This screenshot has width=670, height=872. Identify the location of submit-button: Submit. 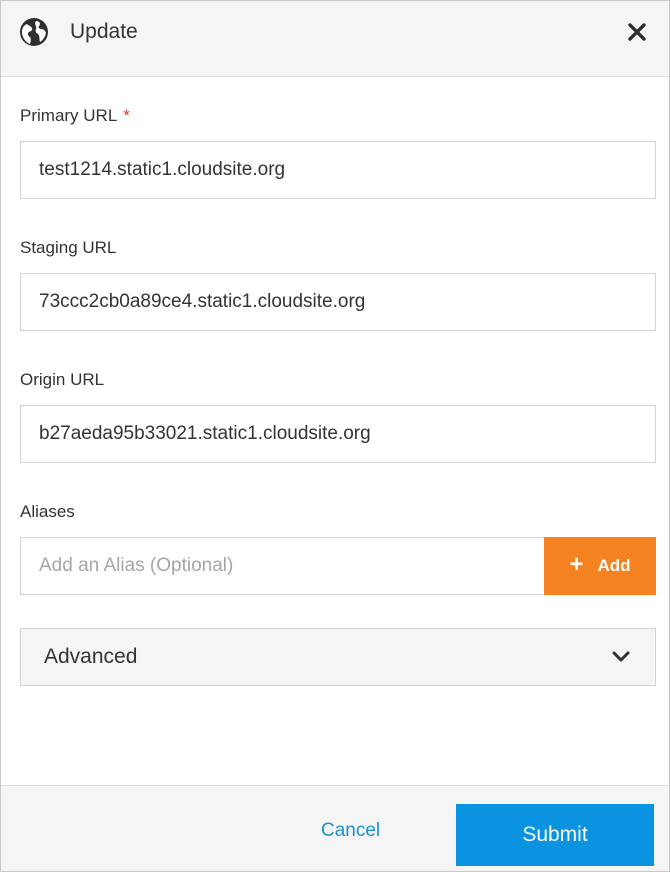
(555, 835).